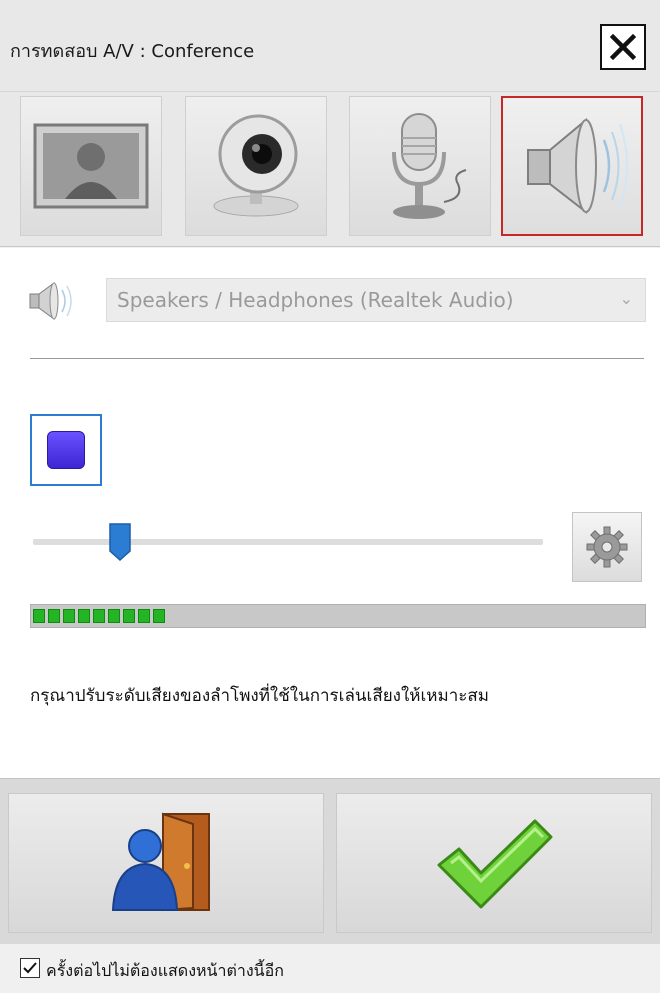 The width and height of the screenshot is (660, 993). What do you see at coordinates (330, 968) in the screenshot?
I see `dont-show-again-row: ครั้งต่อไปไม่ต้องแสดงหน้าต่างนี้อีก` at bounding box center [330, 968].